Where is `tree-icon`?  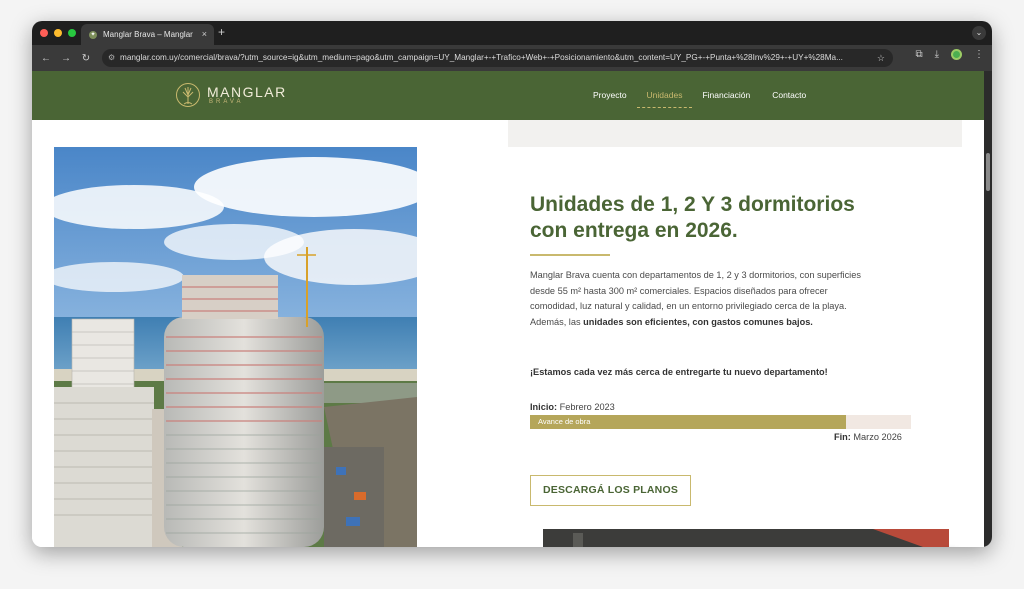
tree-icon is located at coordinates (188, 95).